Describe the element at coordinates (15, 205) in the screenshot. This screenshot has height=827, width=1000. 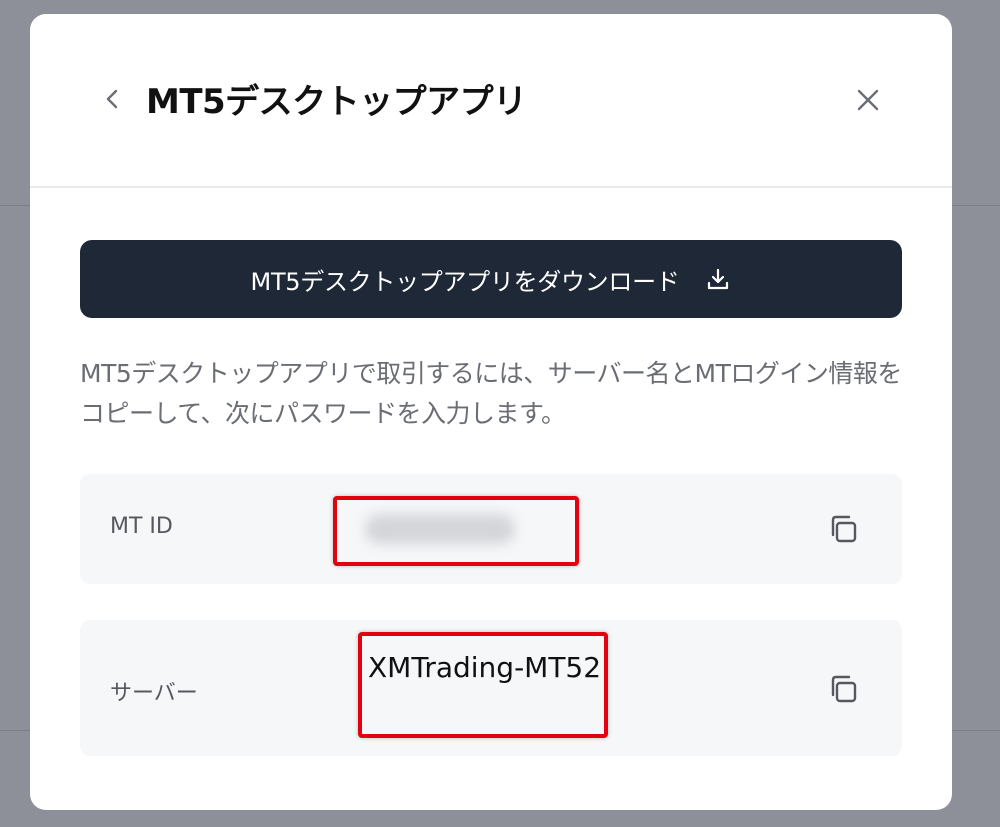
I see `background-divider-left` at that location.